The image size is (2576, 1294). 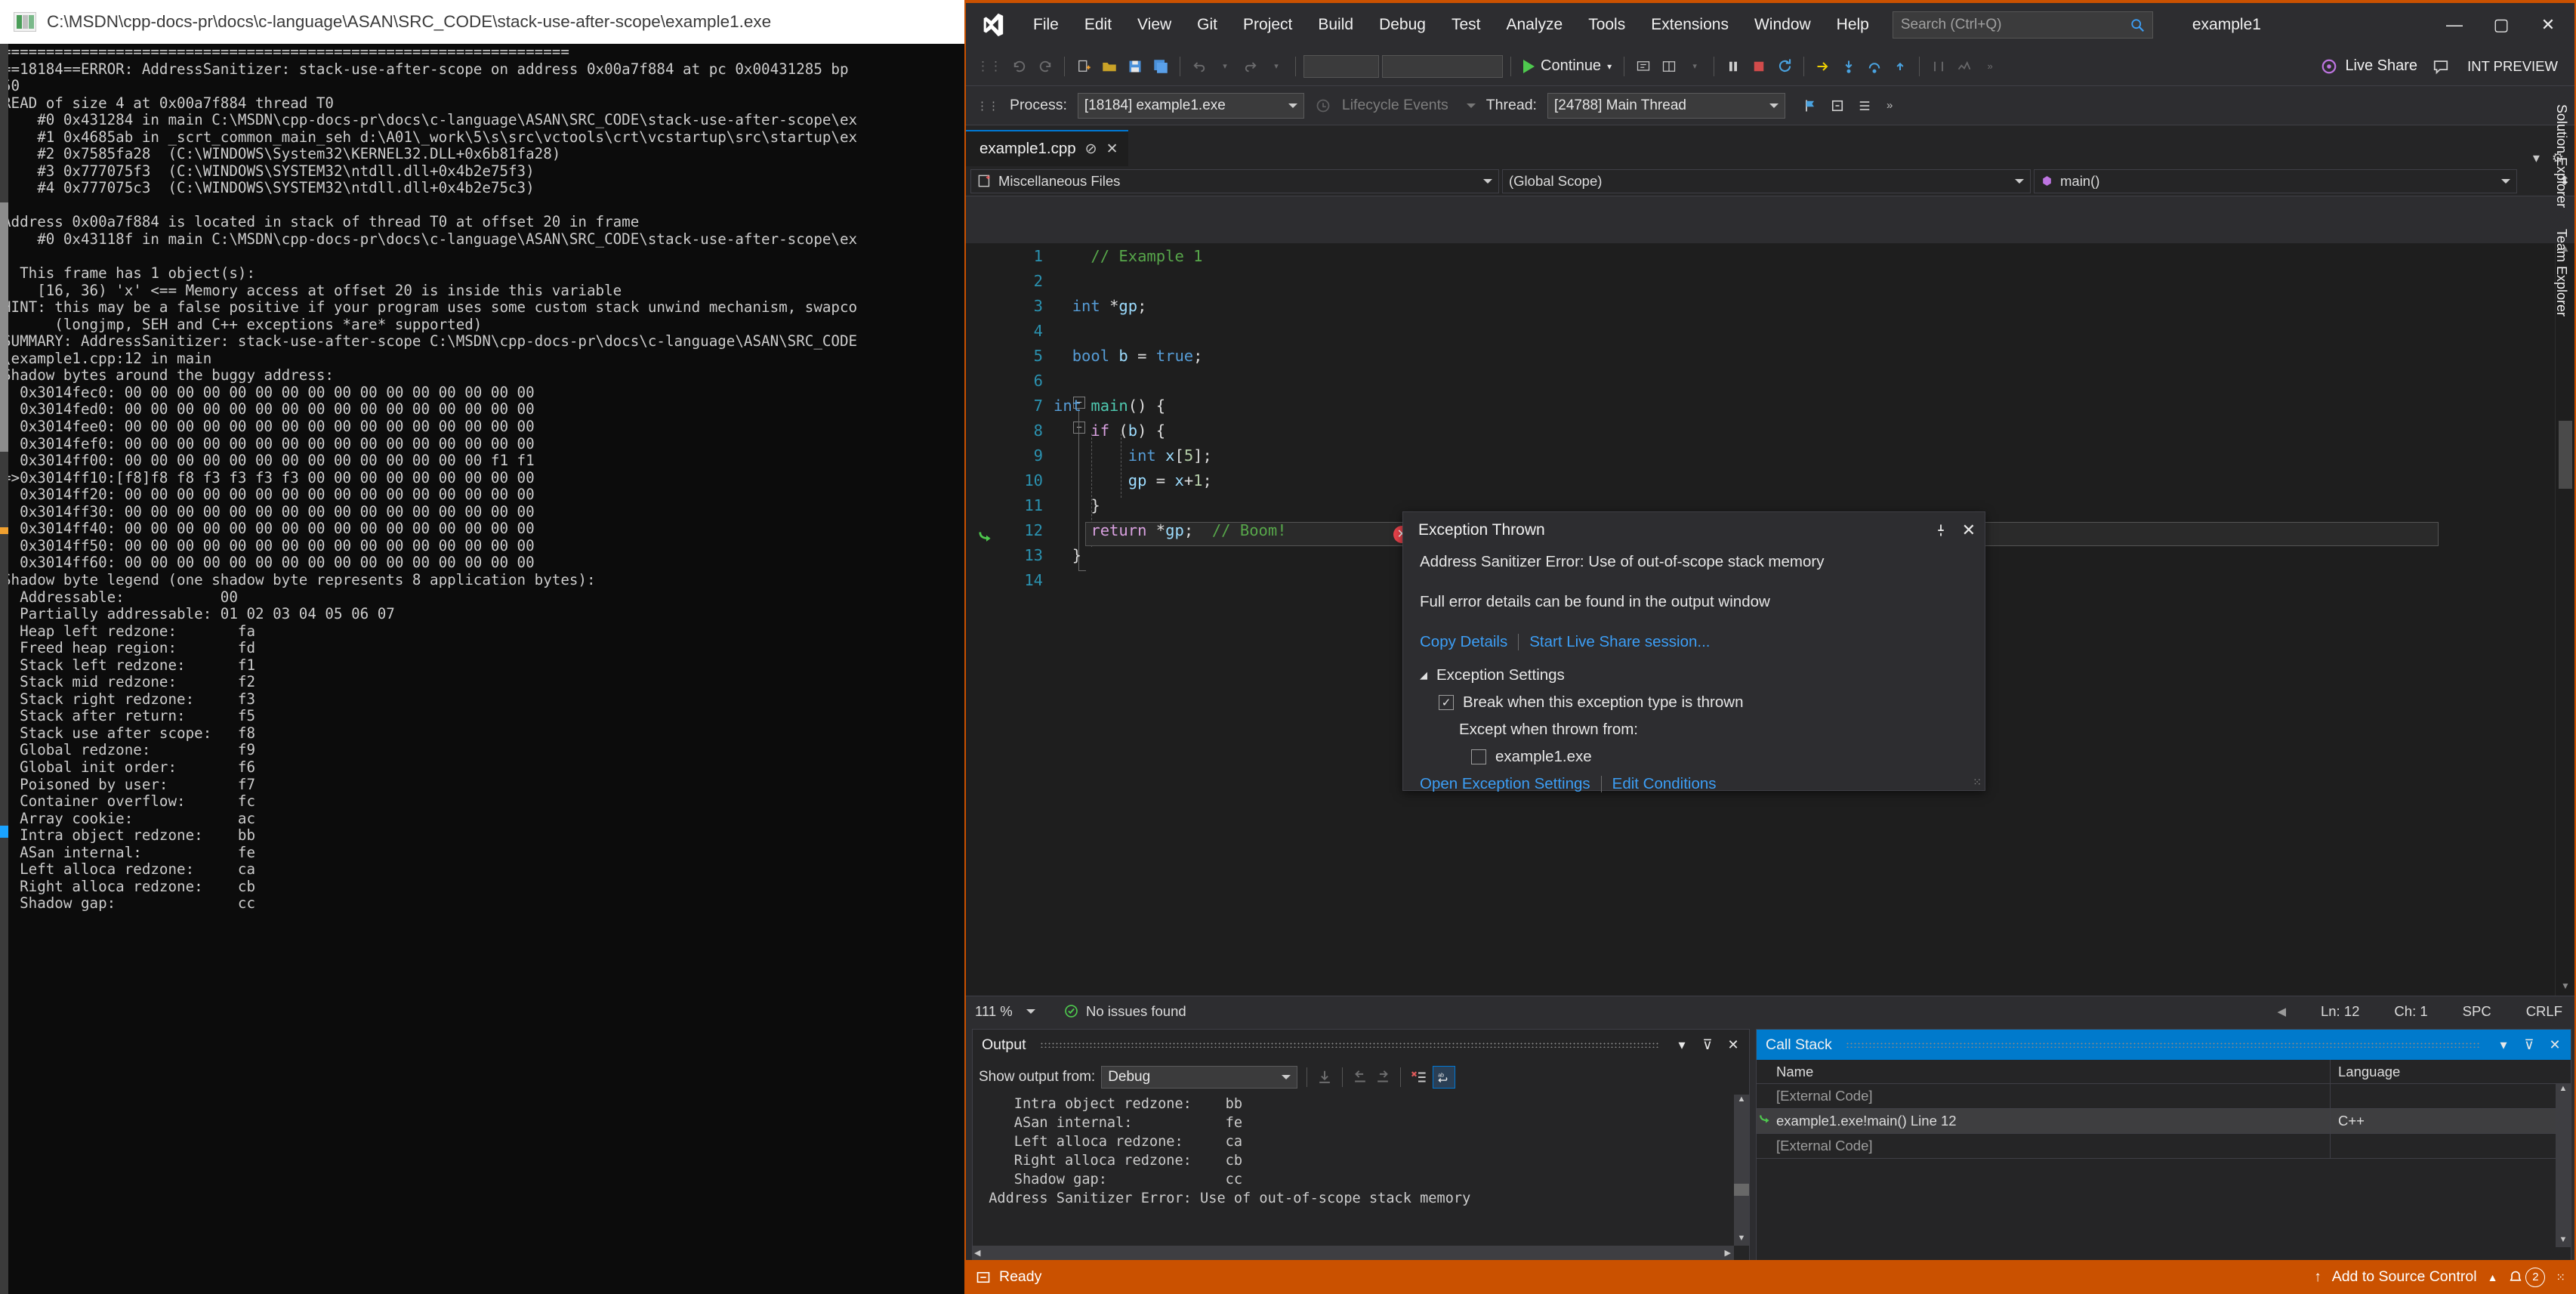 I want to click on menu-window: Window, so click(x=1782, y=25).